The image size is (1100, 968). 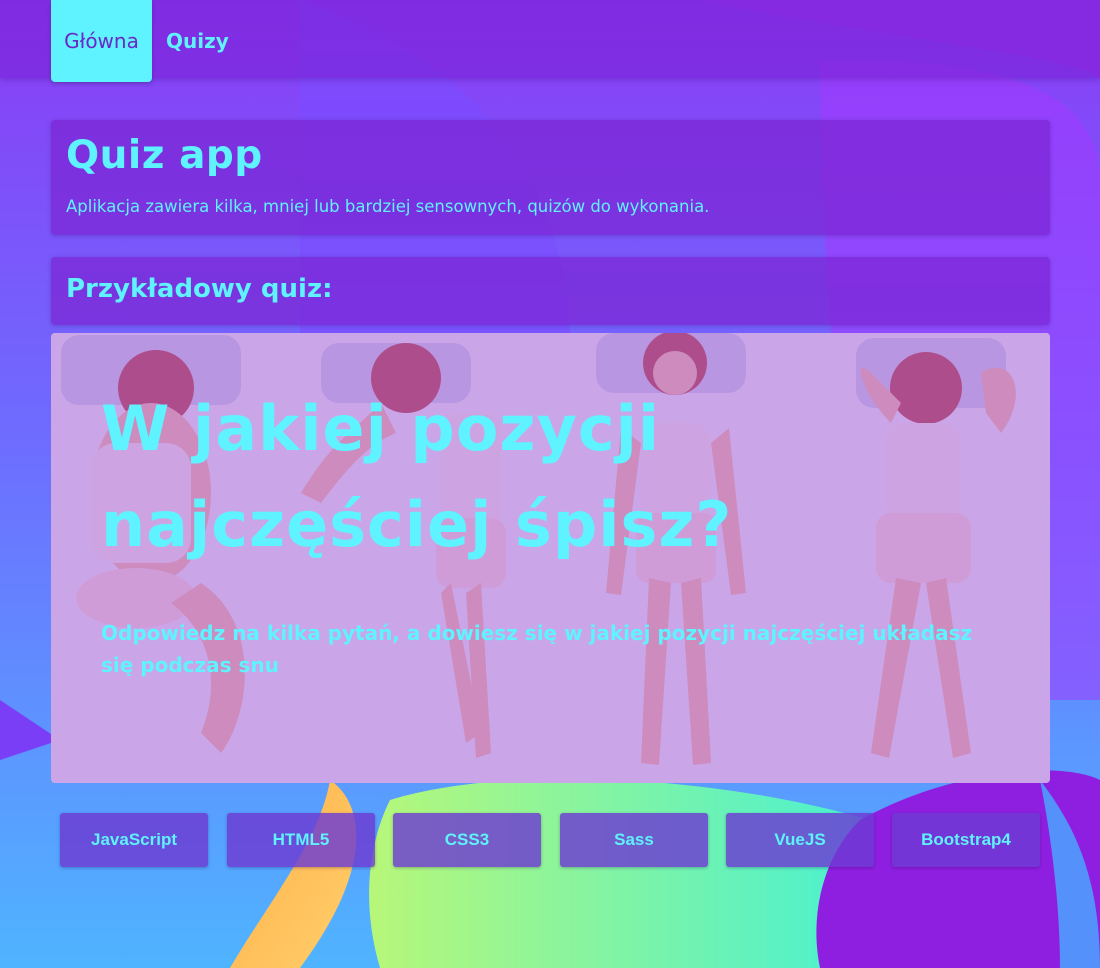 I want to click on tag-html5: HTML5, so click(x=301, y=840).